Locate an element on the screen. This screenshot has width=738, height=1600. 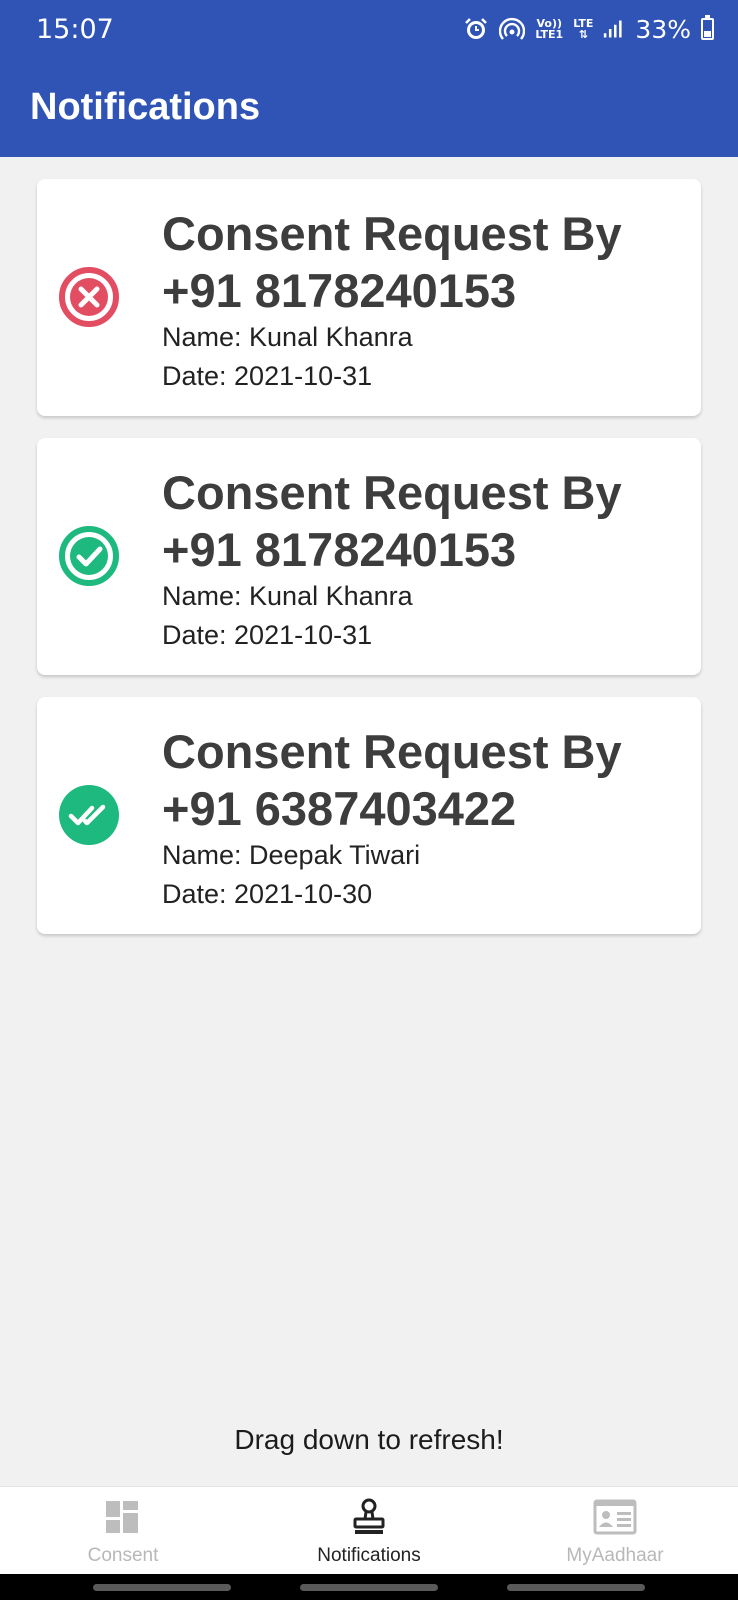
refresh-hint: Drag down to refresh! is located at coordinates (369, 1439).